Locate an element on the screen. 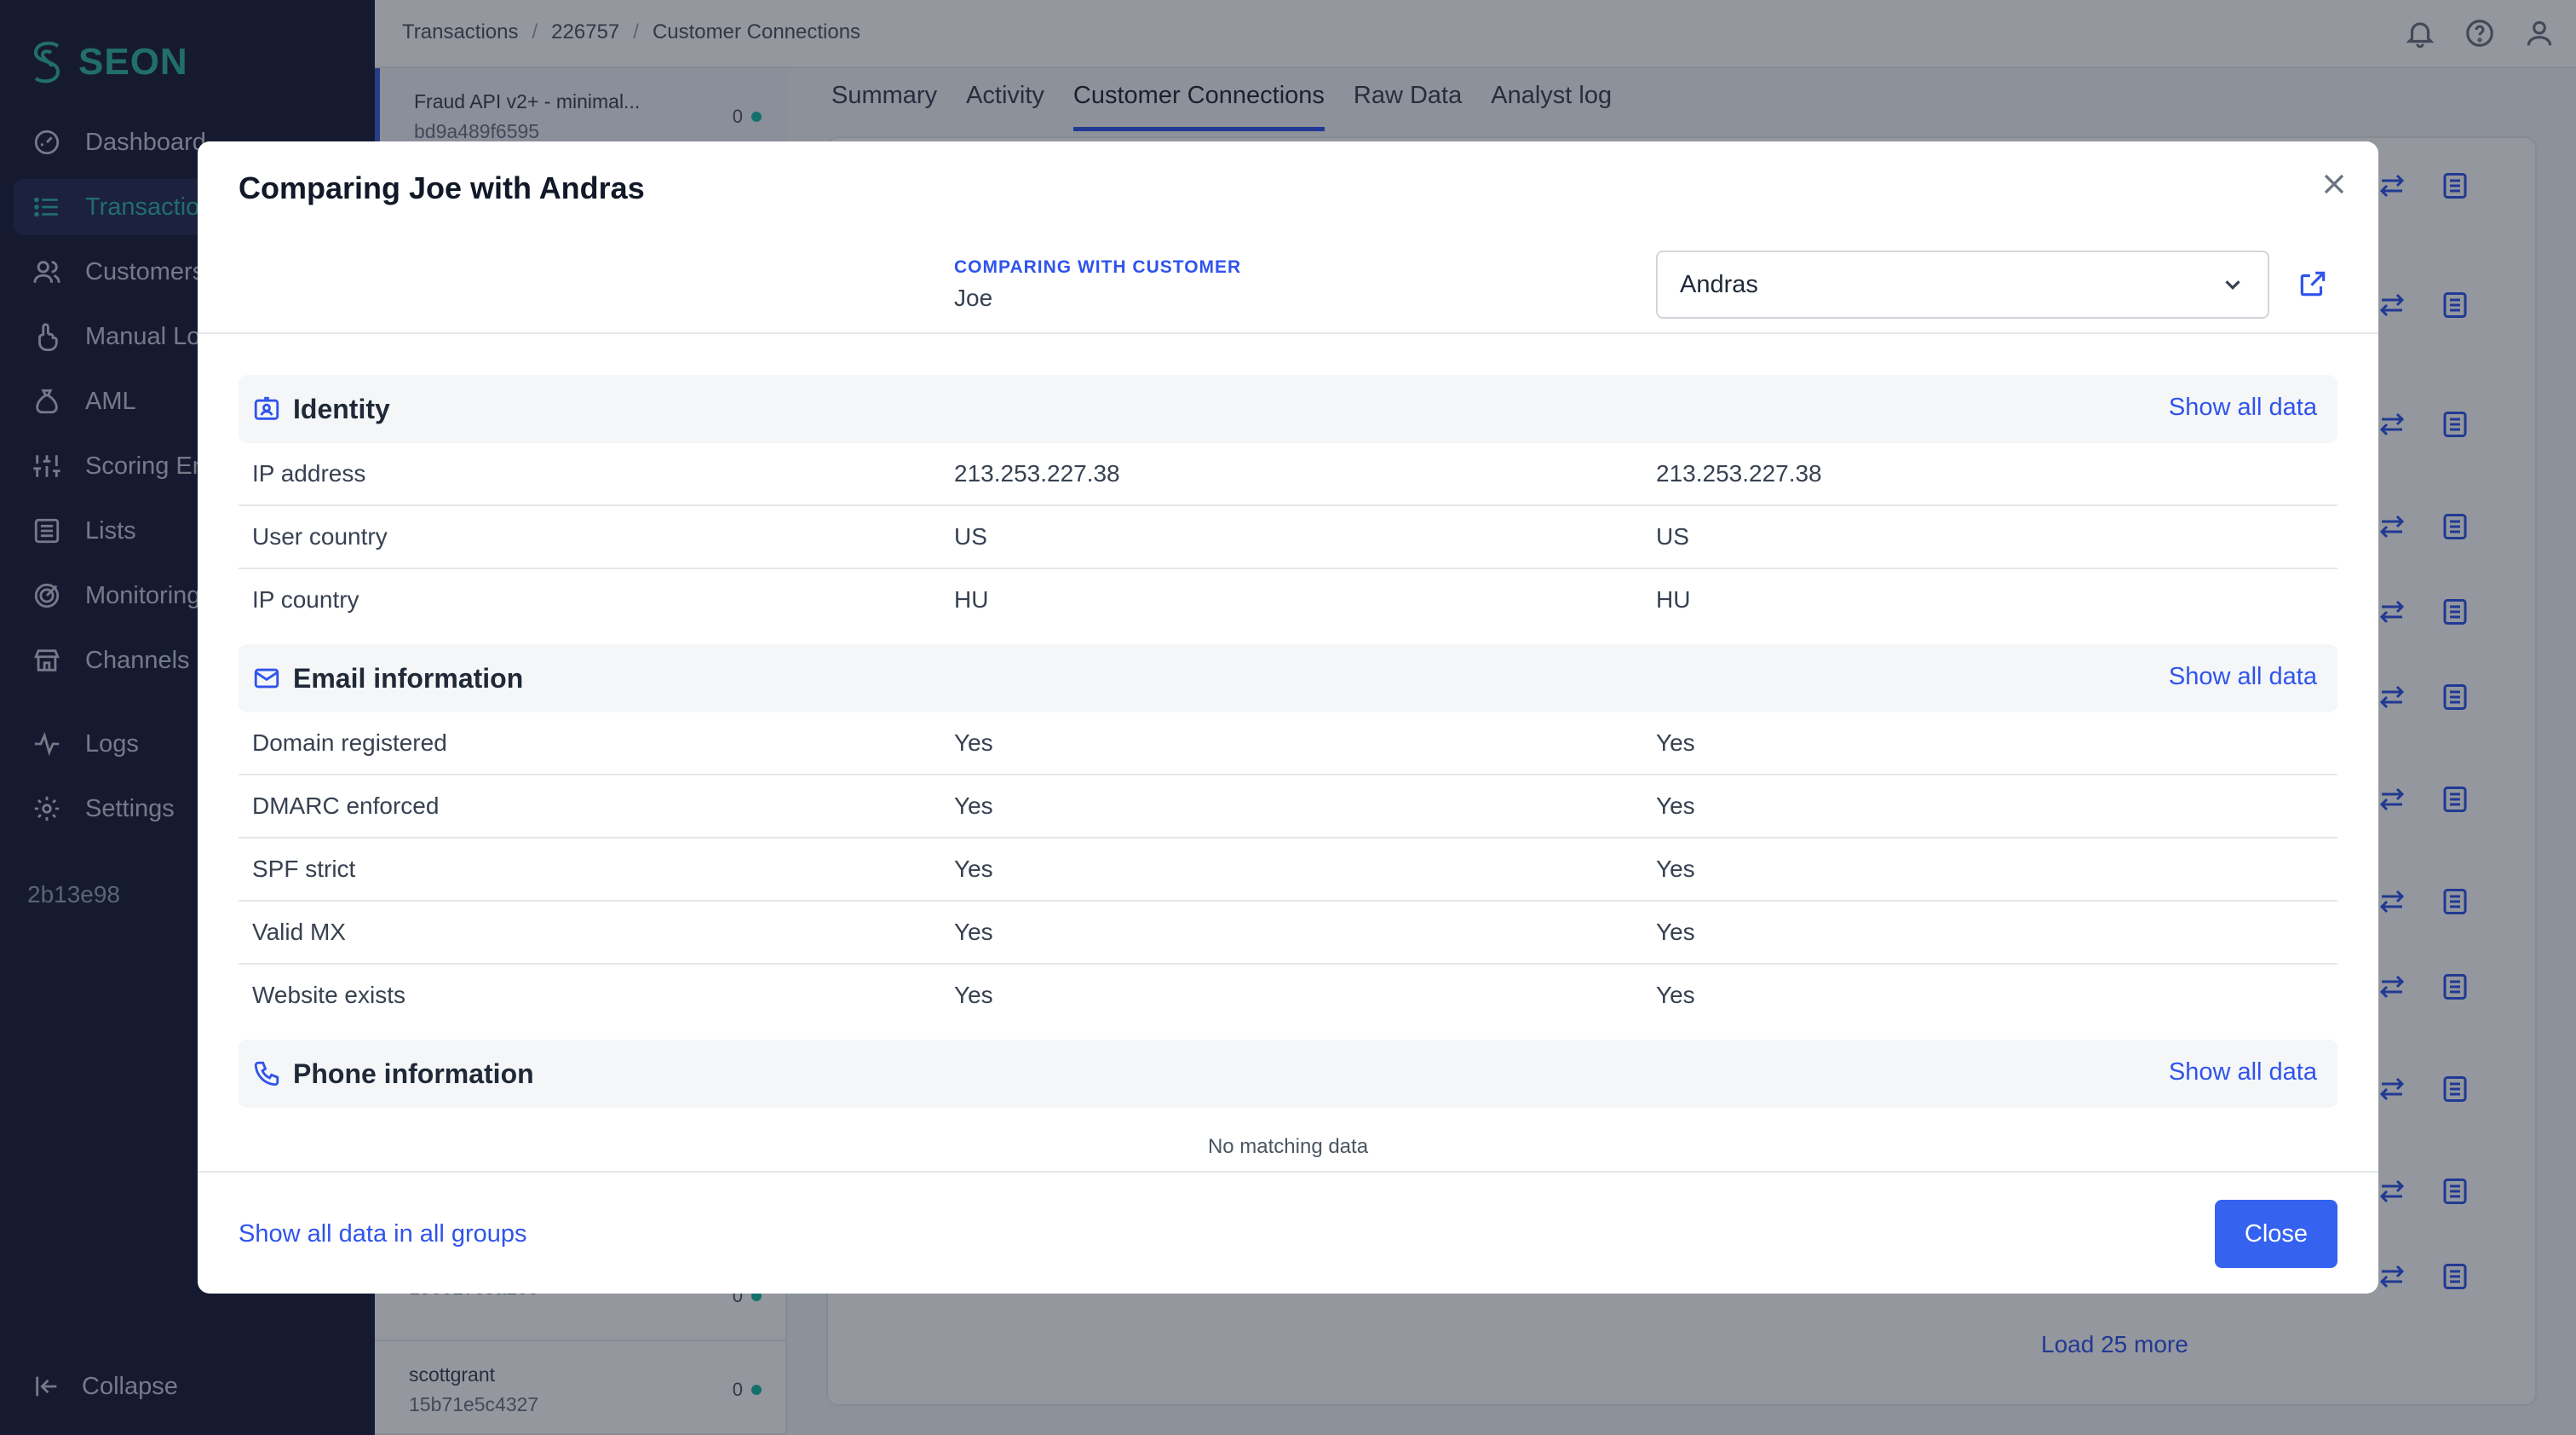 The image size is (2576, 1435). table-row: IP country HU HU is located at coordinates (1288, 600).